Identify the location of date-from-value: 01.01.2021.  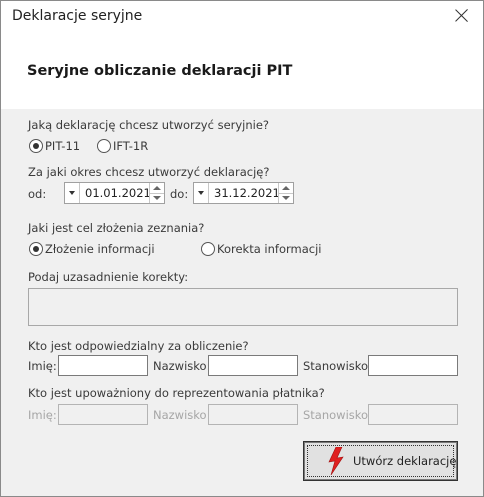
(118, 193).